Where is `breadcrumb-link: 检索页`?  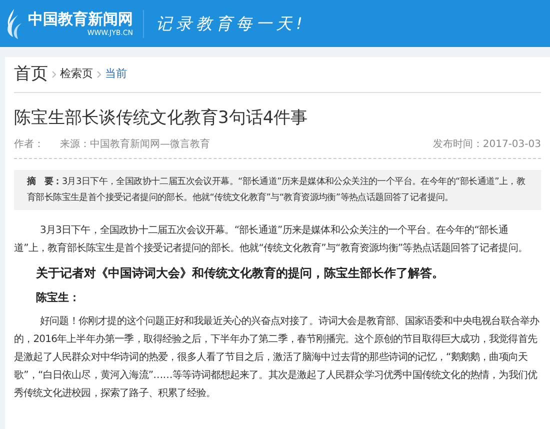 breadcrumb-link: 检索页 is located at coordinates (76, 74).